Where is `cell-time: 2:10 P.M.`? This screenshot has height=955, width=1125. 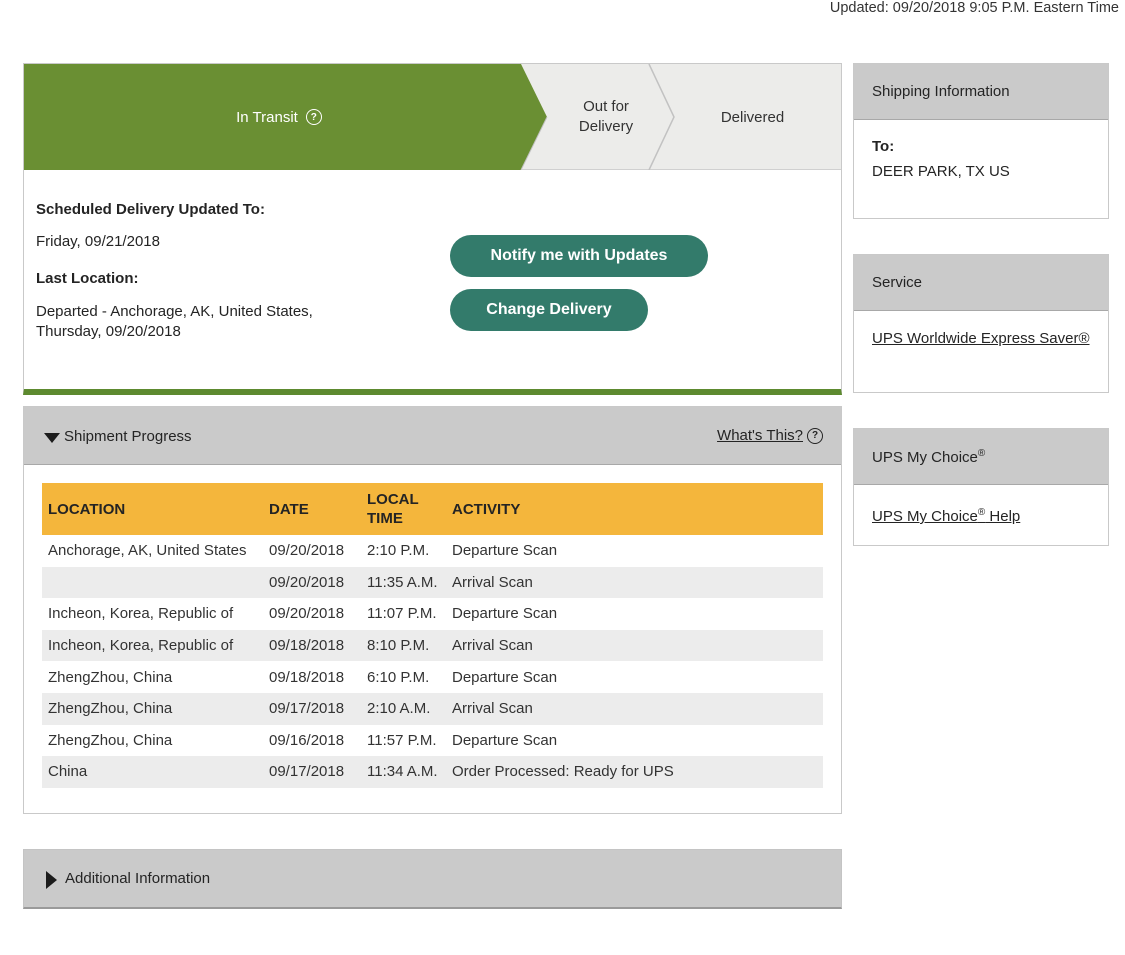
cell-time: 2:10 P.M. is located at coordinates (398, 551).